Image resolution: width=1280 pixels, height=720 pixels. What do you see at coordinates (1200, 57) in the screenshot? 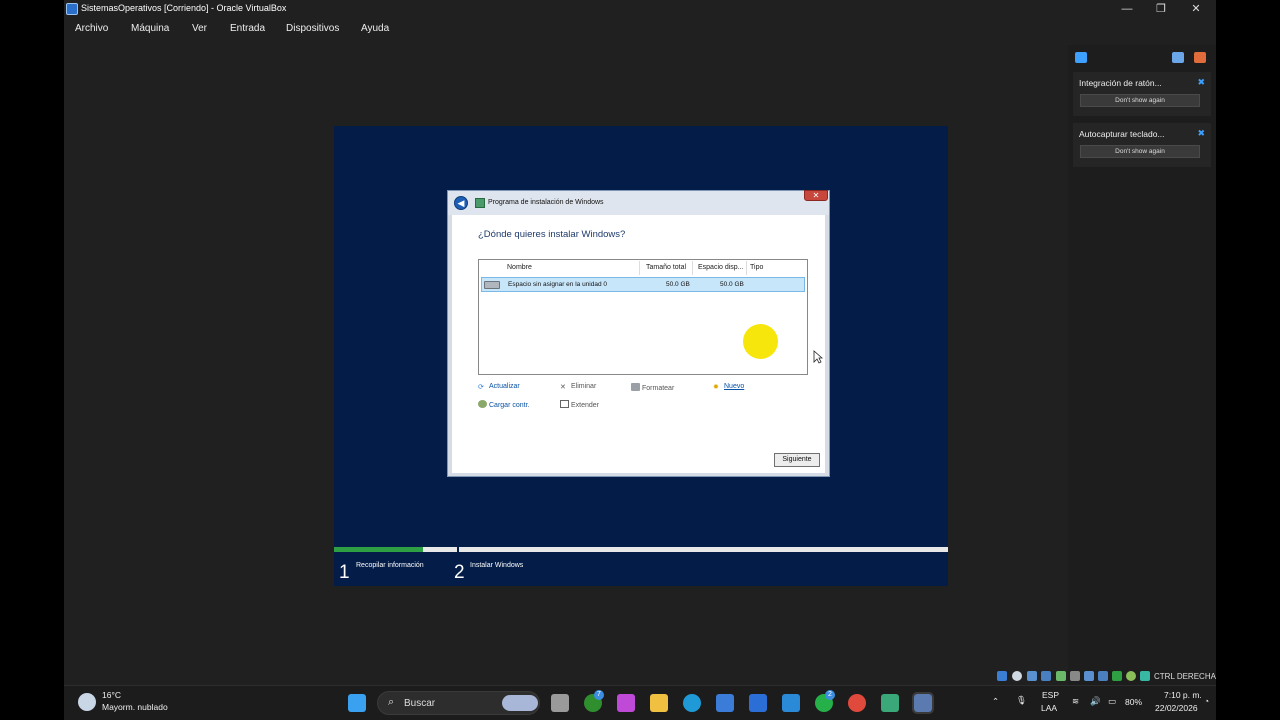
I see `clear-icon` at bounding box center [1200, 57].